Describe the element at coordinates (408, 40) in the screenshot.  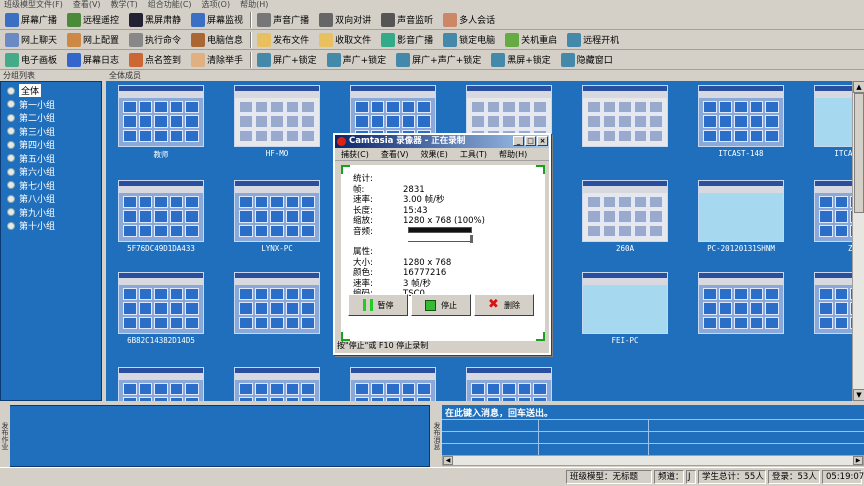
I see `toolbar-button-video-broadcast: 影音广播` at that location.